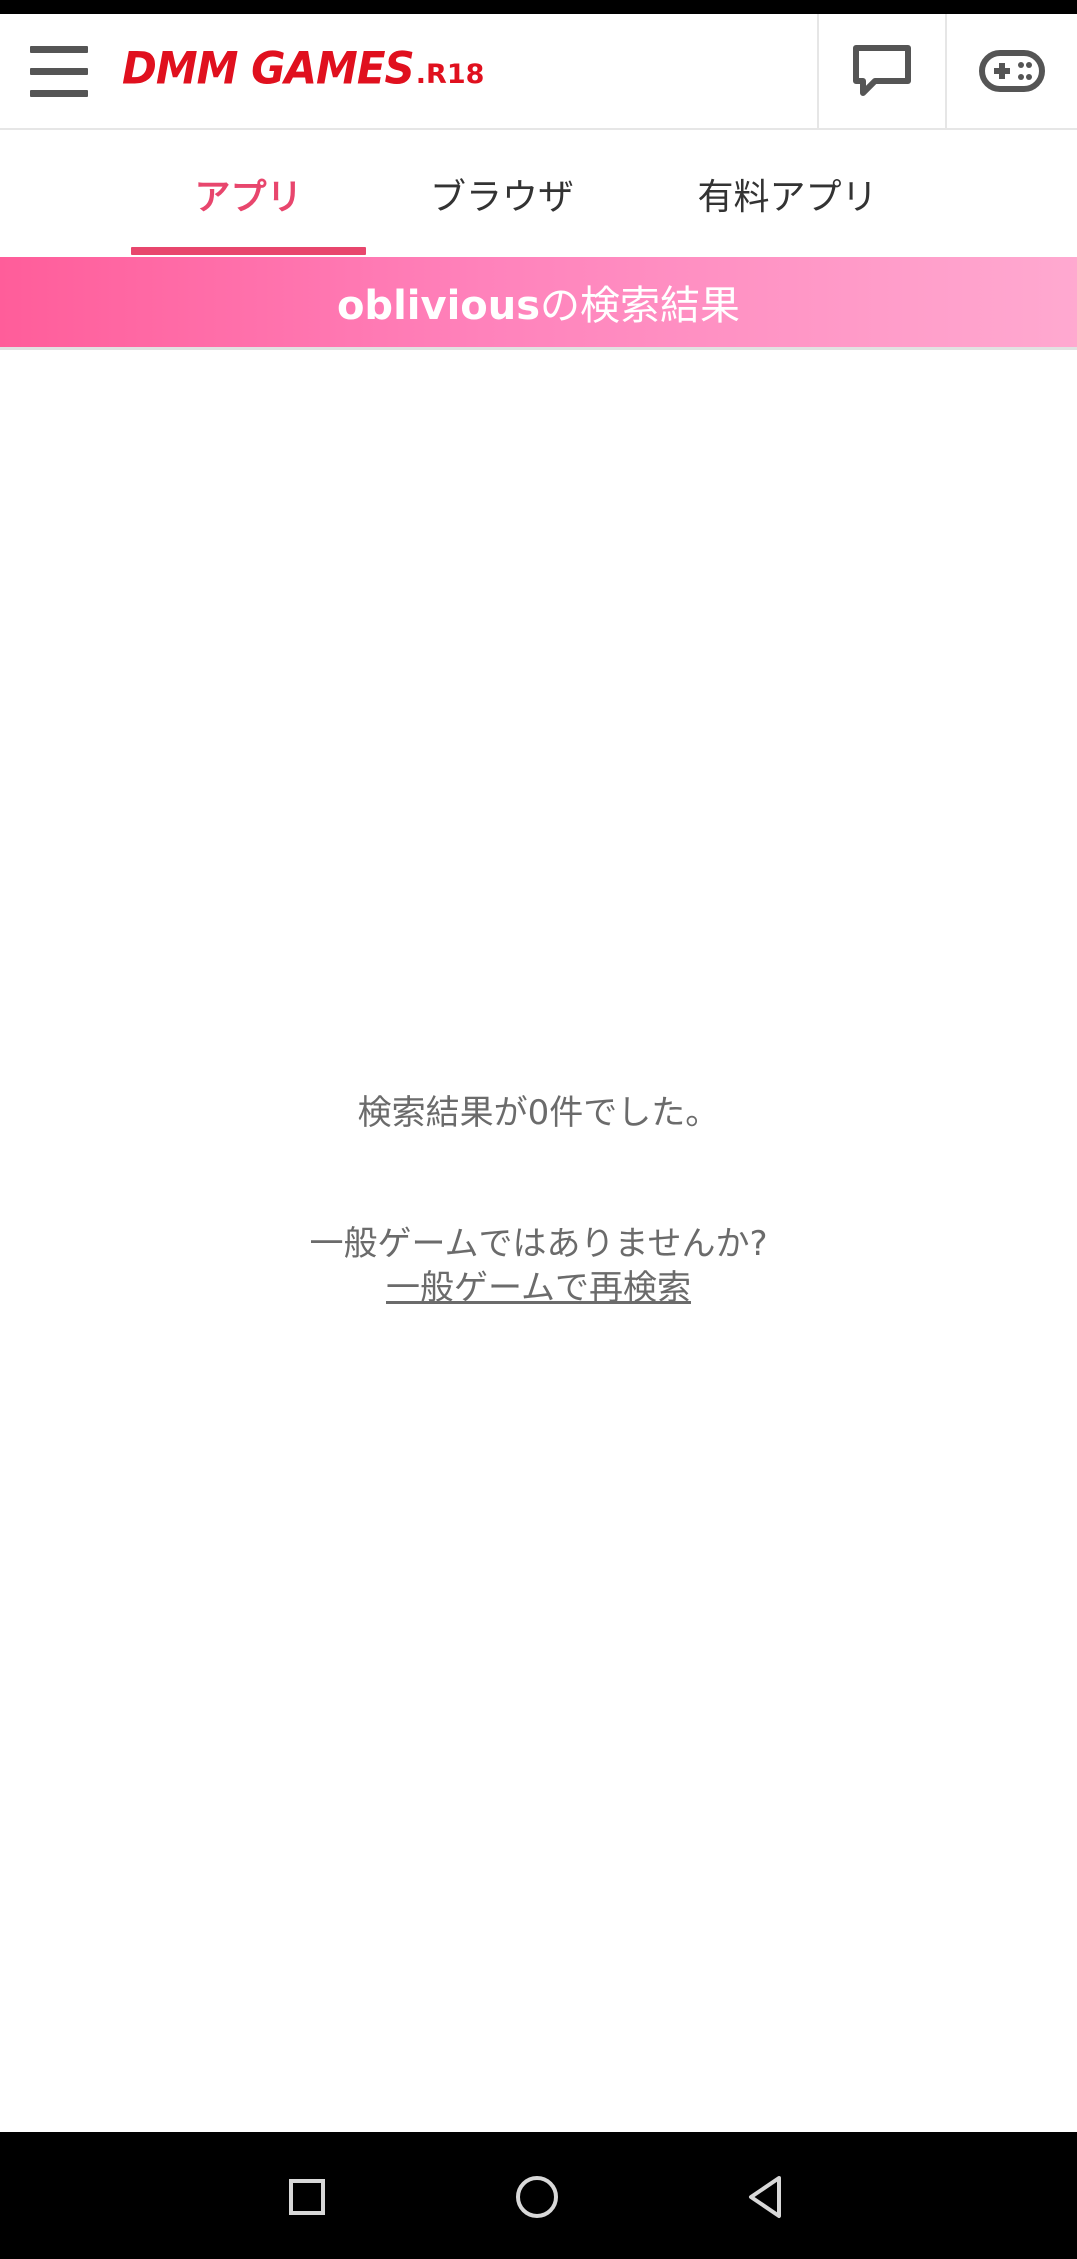 The width and height of the screenshot is (1077, 2259). I want to click on games-button, so click(1011, 71).